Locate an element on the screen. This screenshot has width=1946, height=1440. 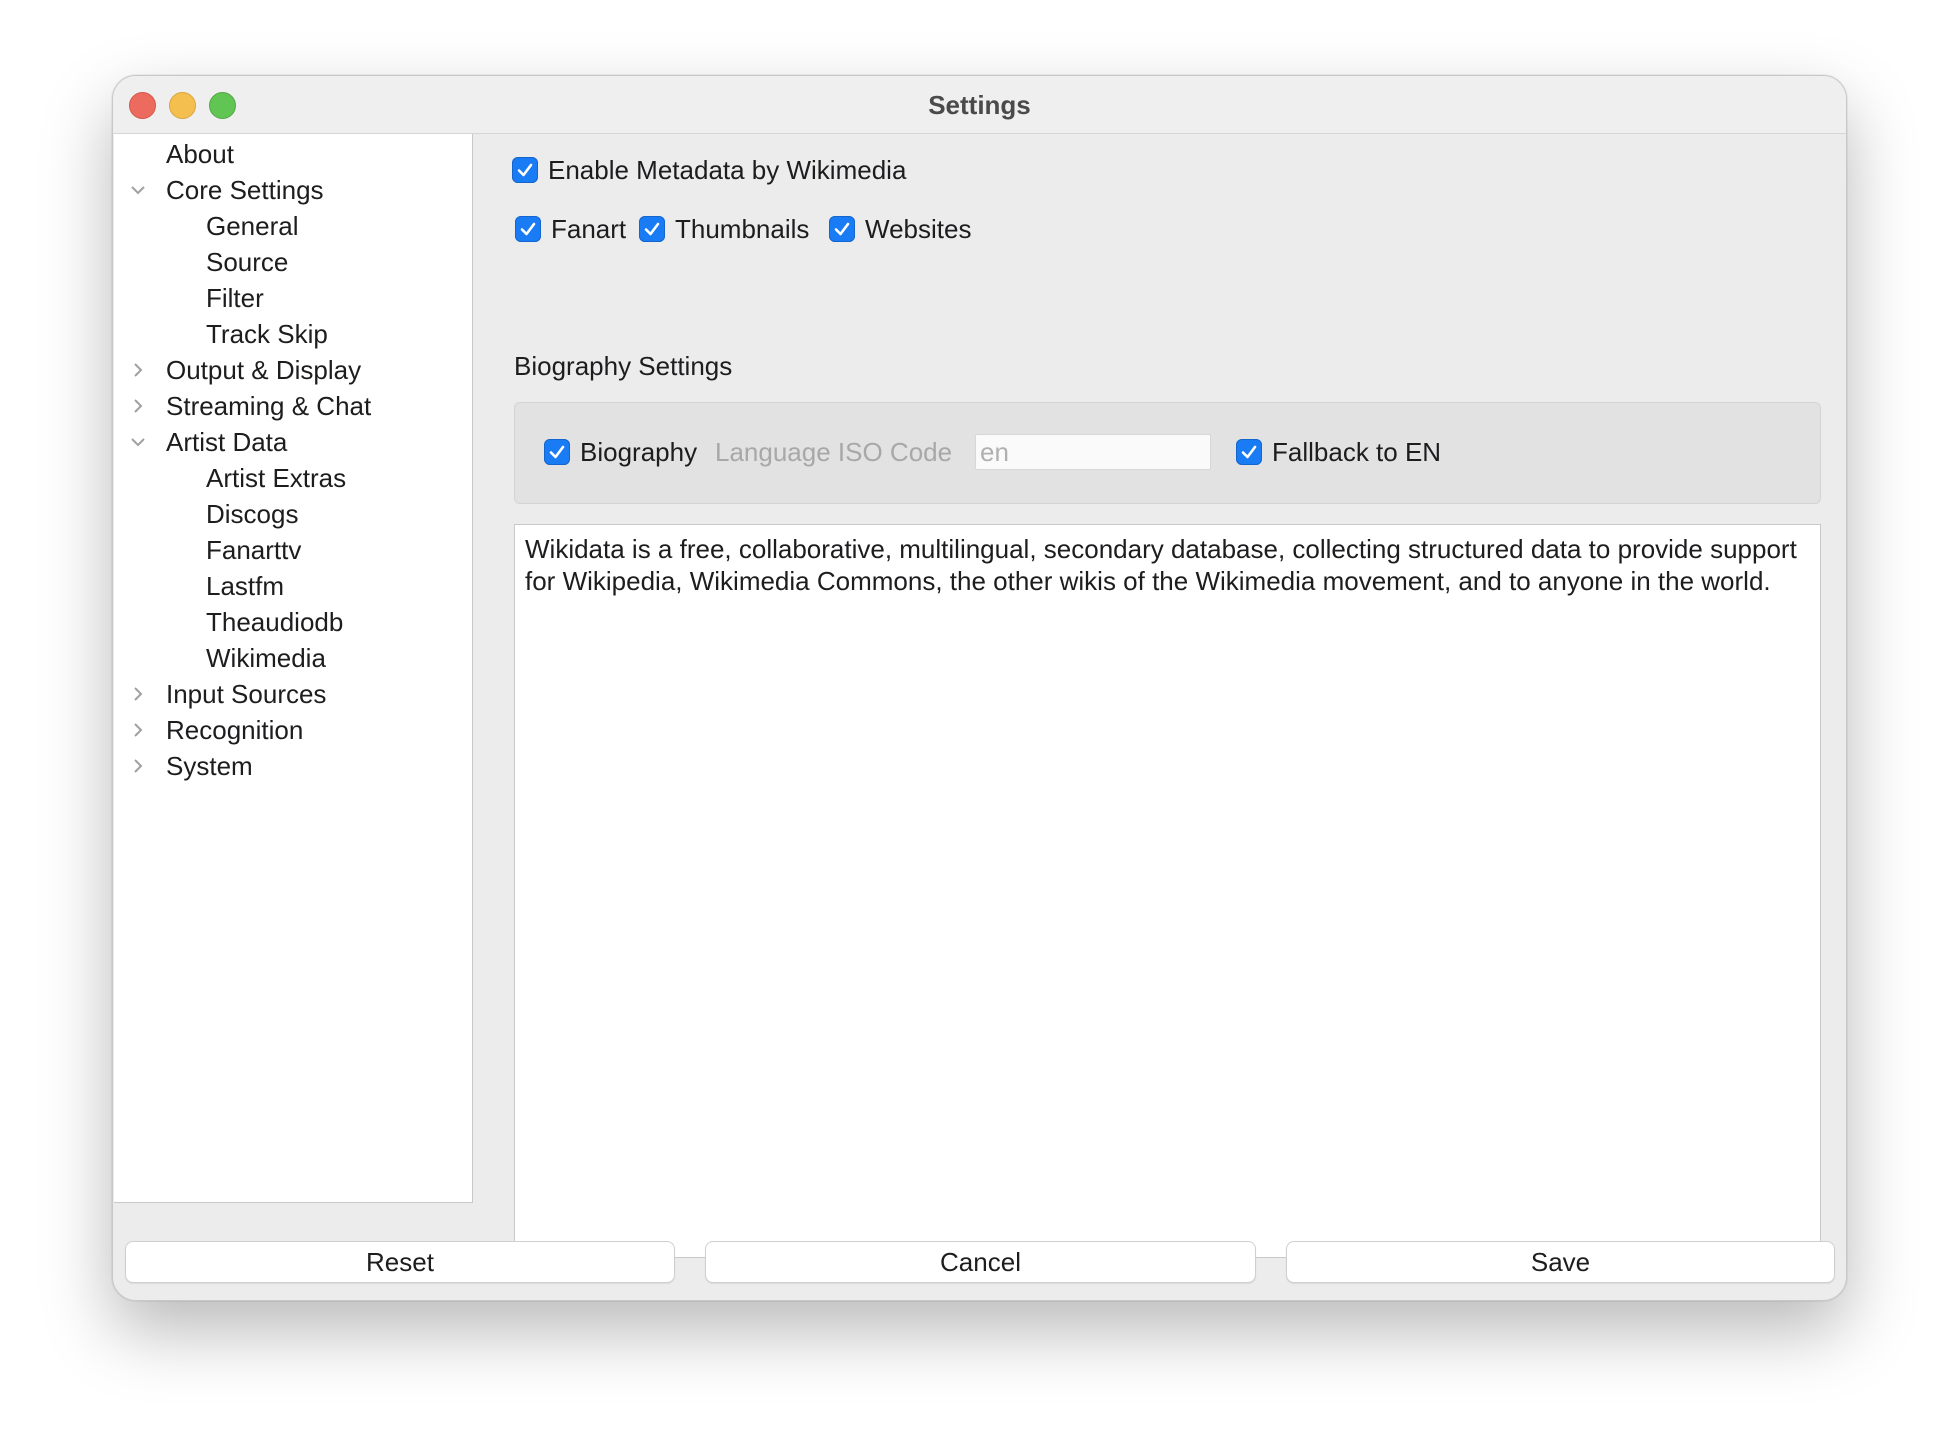
tree-item-label: Output & Display is located at coordinates (264, 370).